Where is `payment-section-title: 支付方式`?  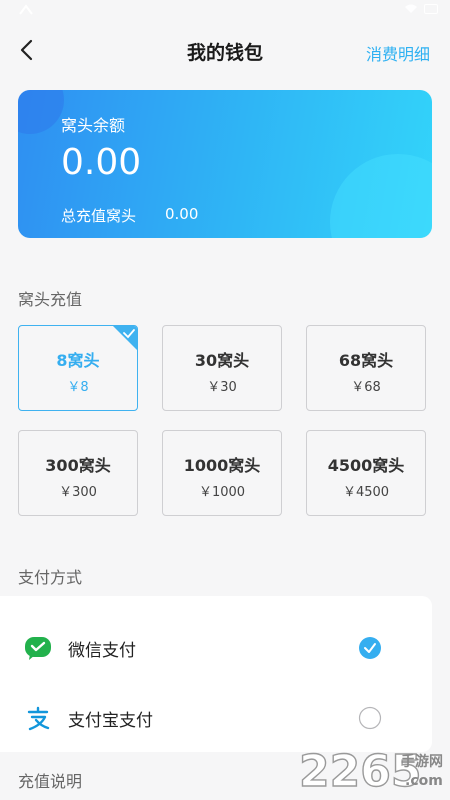
payment-section-title: 支付方式 is located at coordinates (50, 577).